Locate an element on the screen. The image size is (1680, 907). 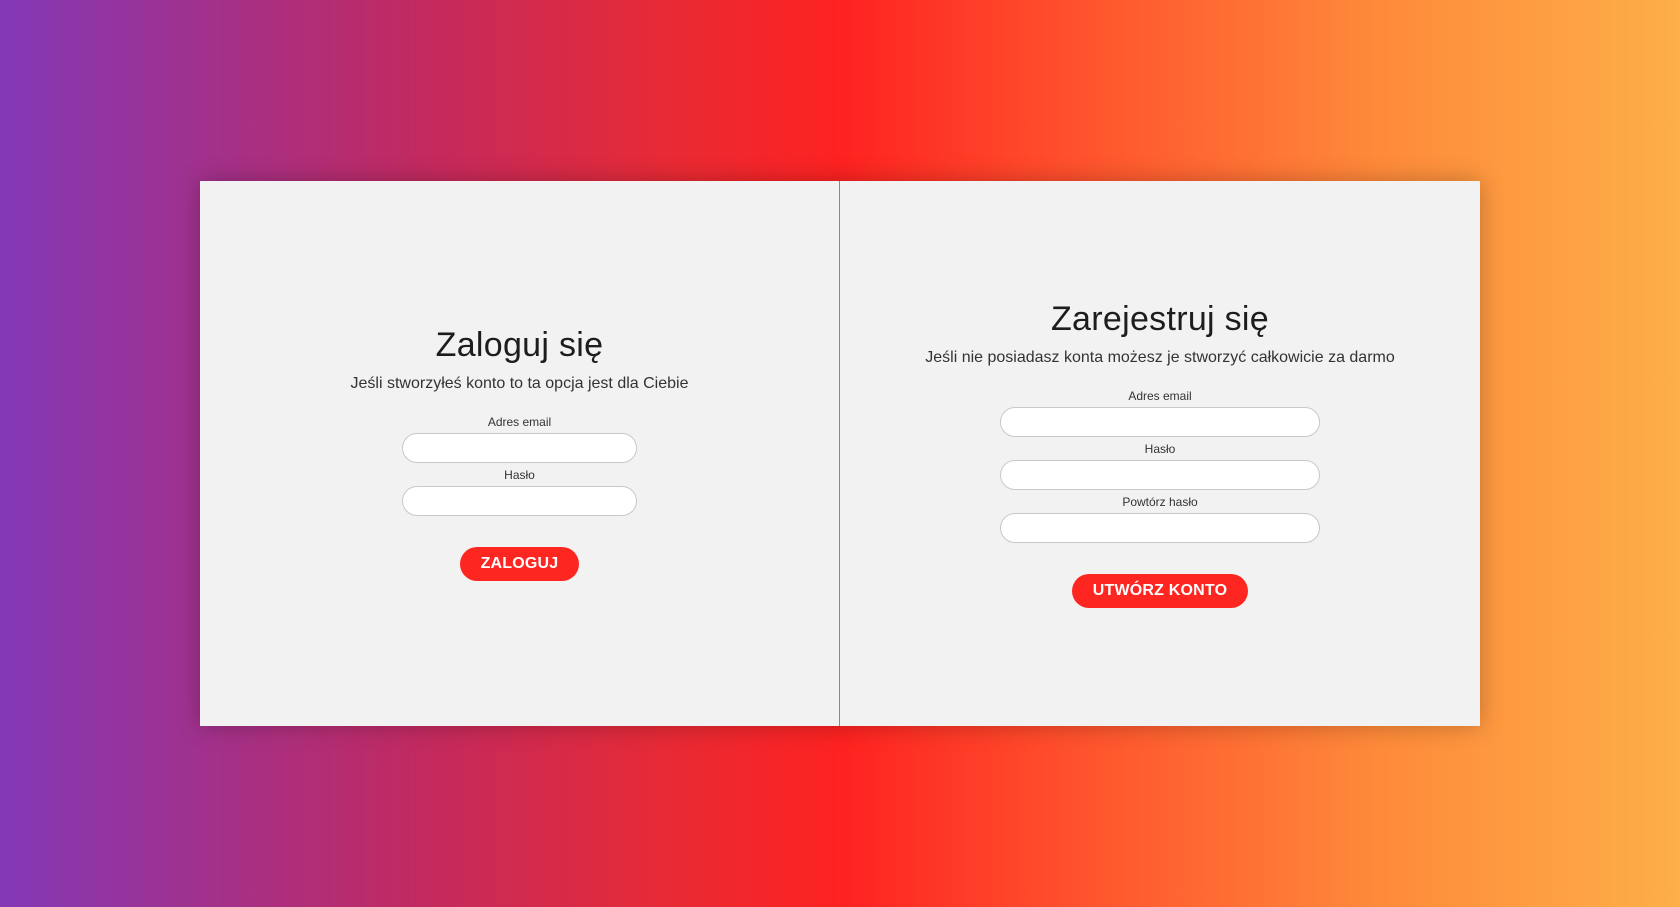
register-password-input is located at coordinates (1160, 474).